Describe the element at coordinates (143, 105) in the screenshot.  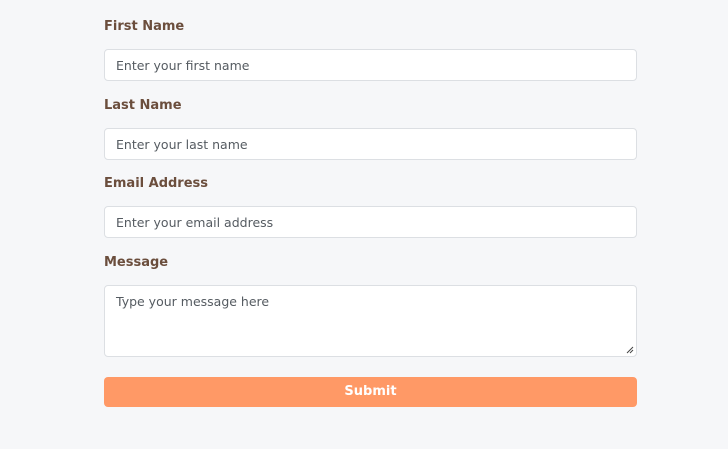
I see `last-name-label: Last Name` at that location.